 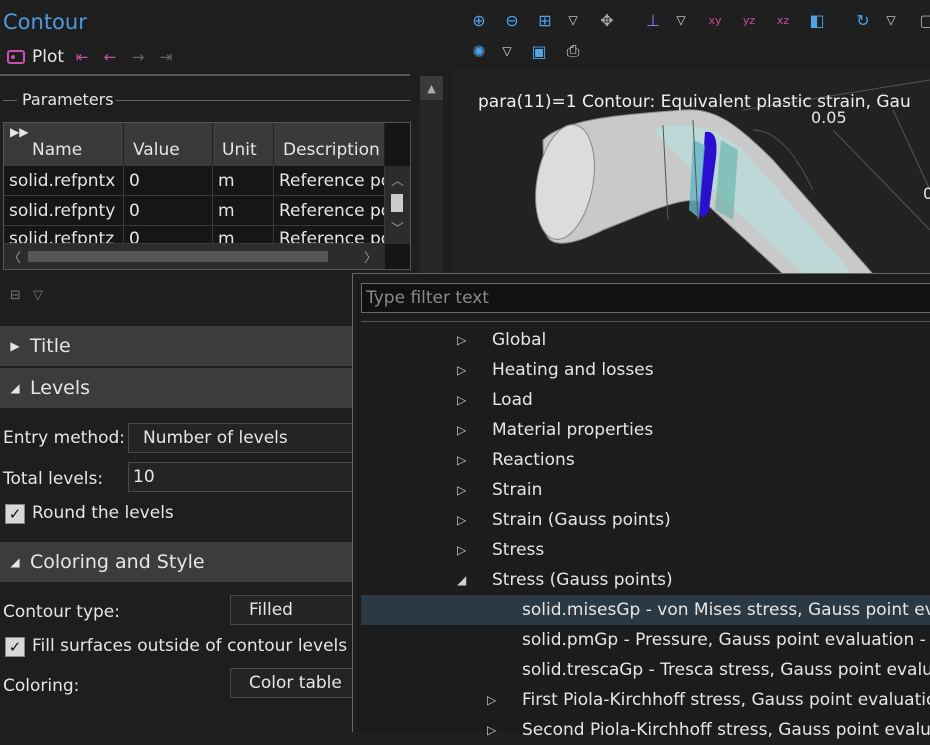 What do you see at coordinates (295, 683) in the screenshot?
I see `coloring-select: Color table` at bounding box center [295, 683].